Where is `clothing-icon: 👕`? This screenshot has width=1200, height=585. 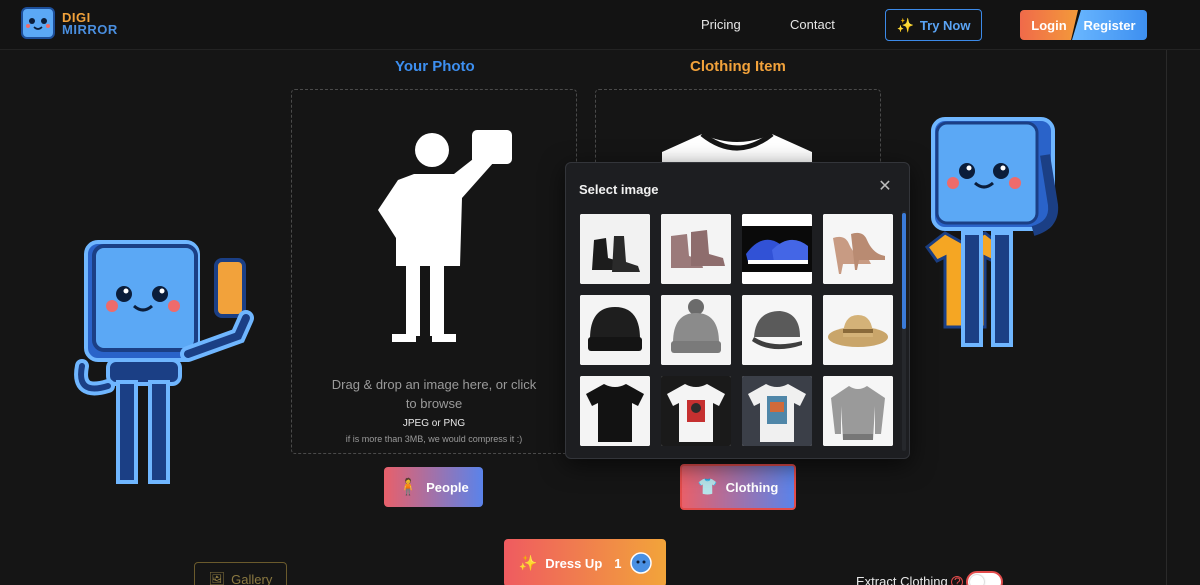
clothing-icon: 👕 is located at coordinates (707, 487).